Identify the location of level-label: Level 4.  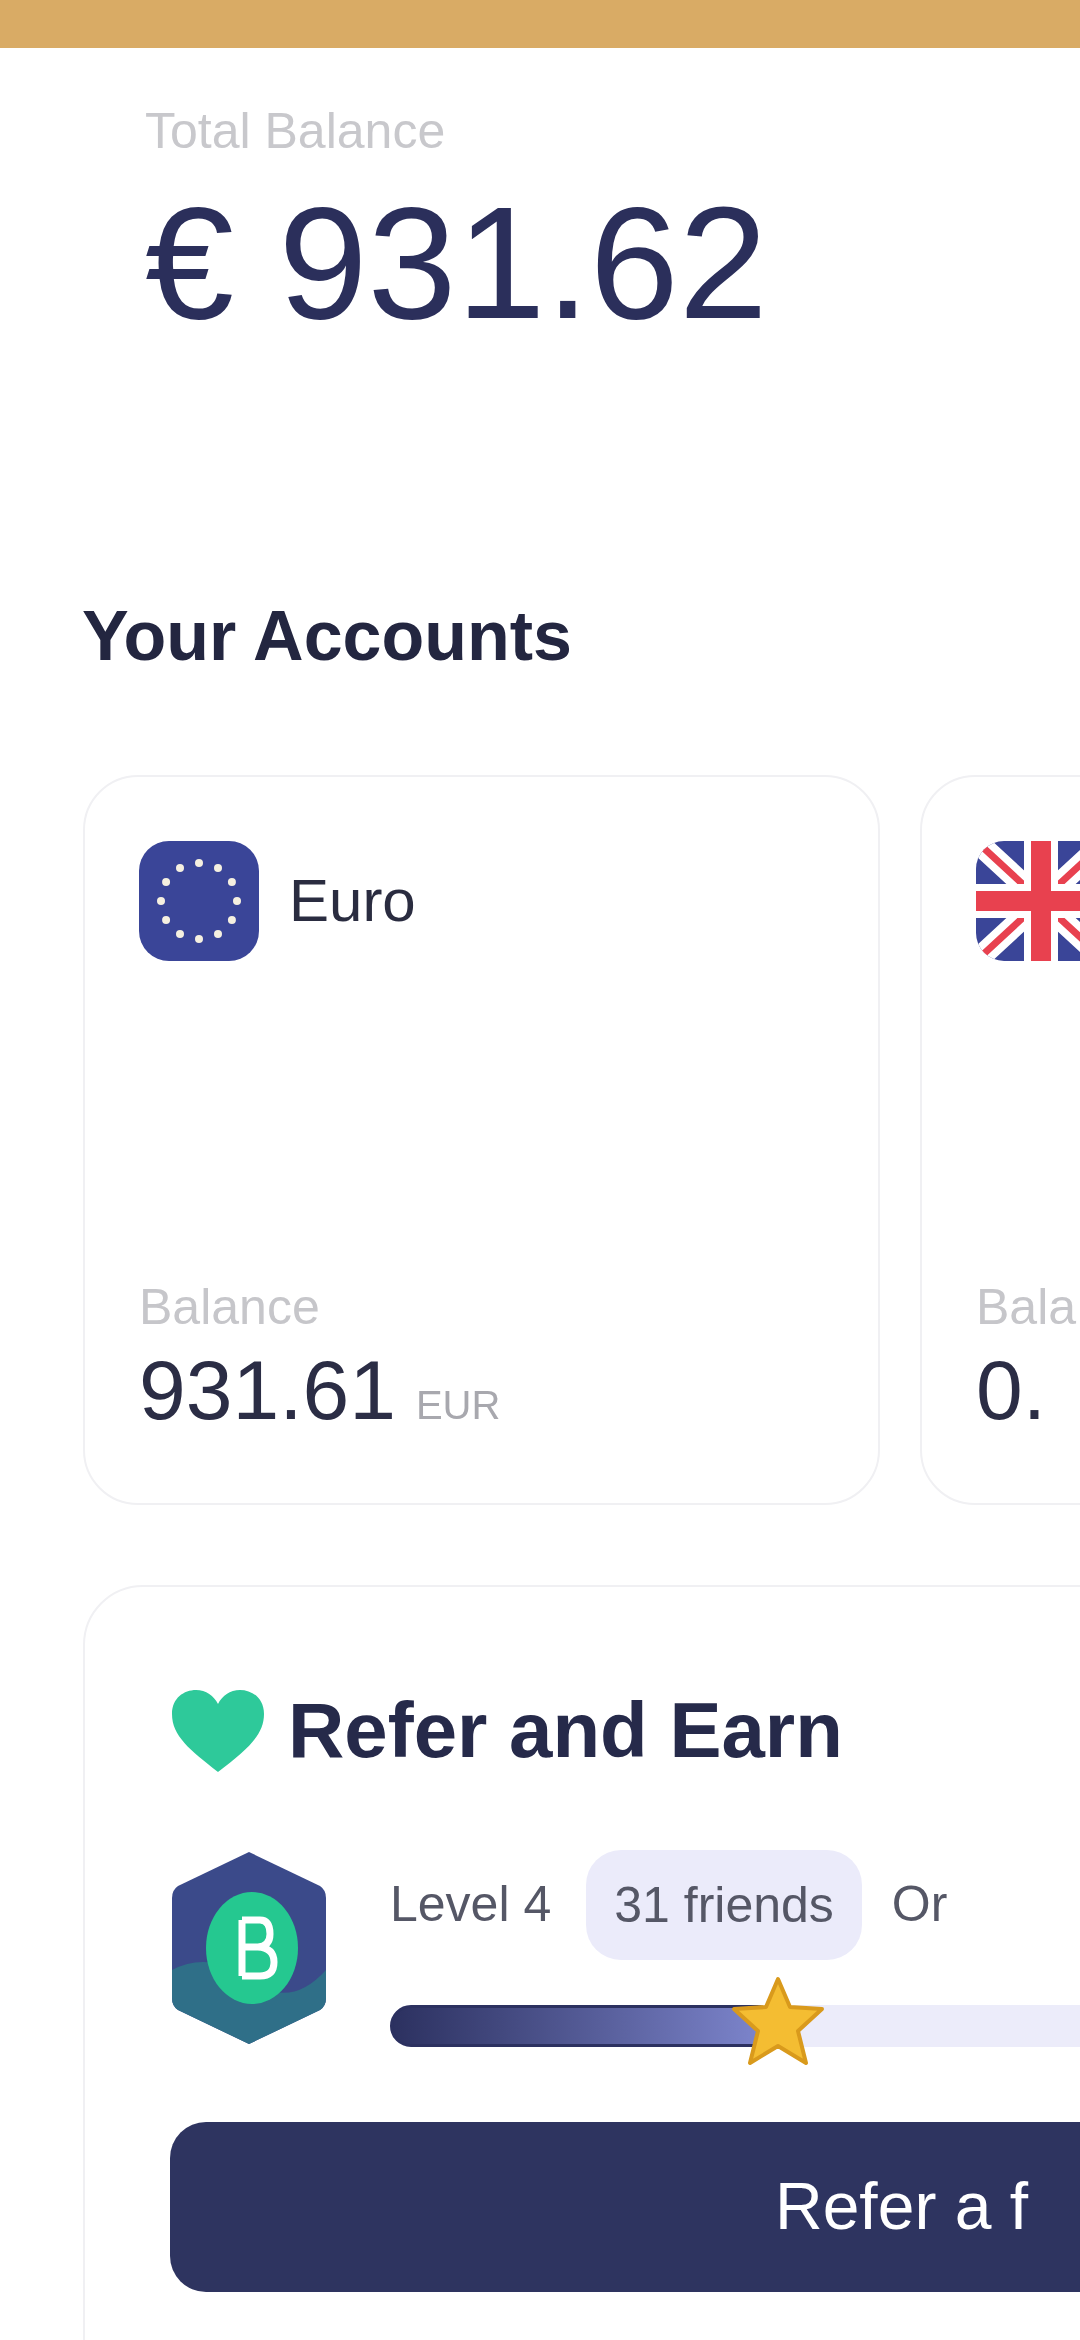
(471, 1904).